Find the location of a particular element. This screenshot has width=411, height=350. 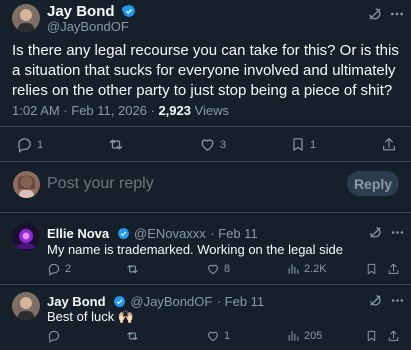

reply-button: Reply is located at coordinates (373, 183).